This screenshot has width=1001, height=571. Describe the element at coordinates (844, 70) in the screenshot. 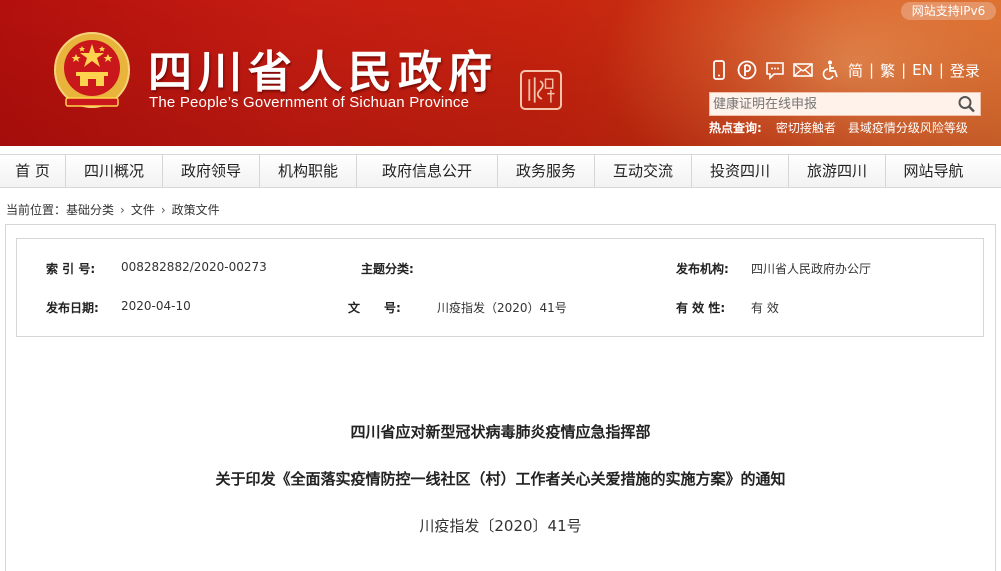

I see `header-tools: 简 | 繁 | EN | 登录` at that location.